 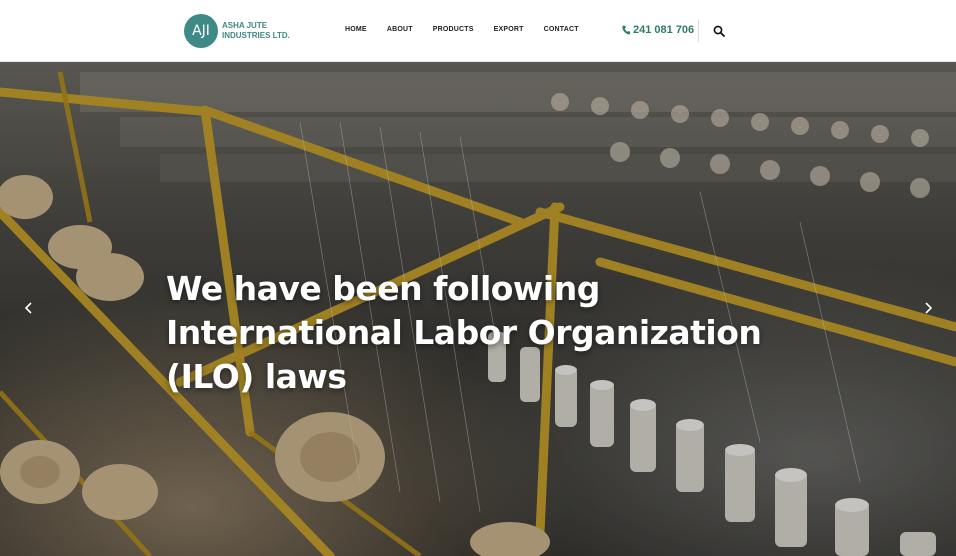 I want to click on search-icon, so click(x=719, y=31).